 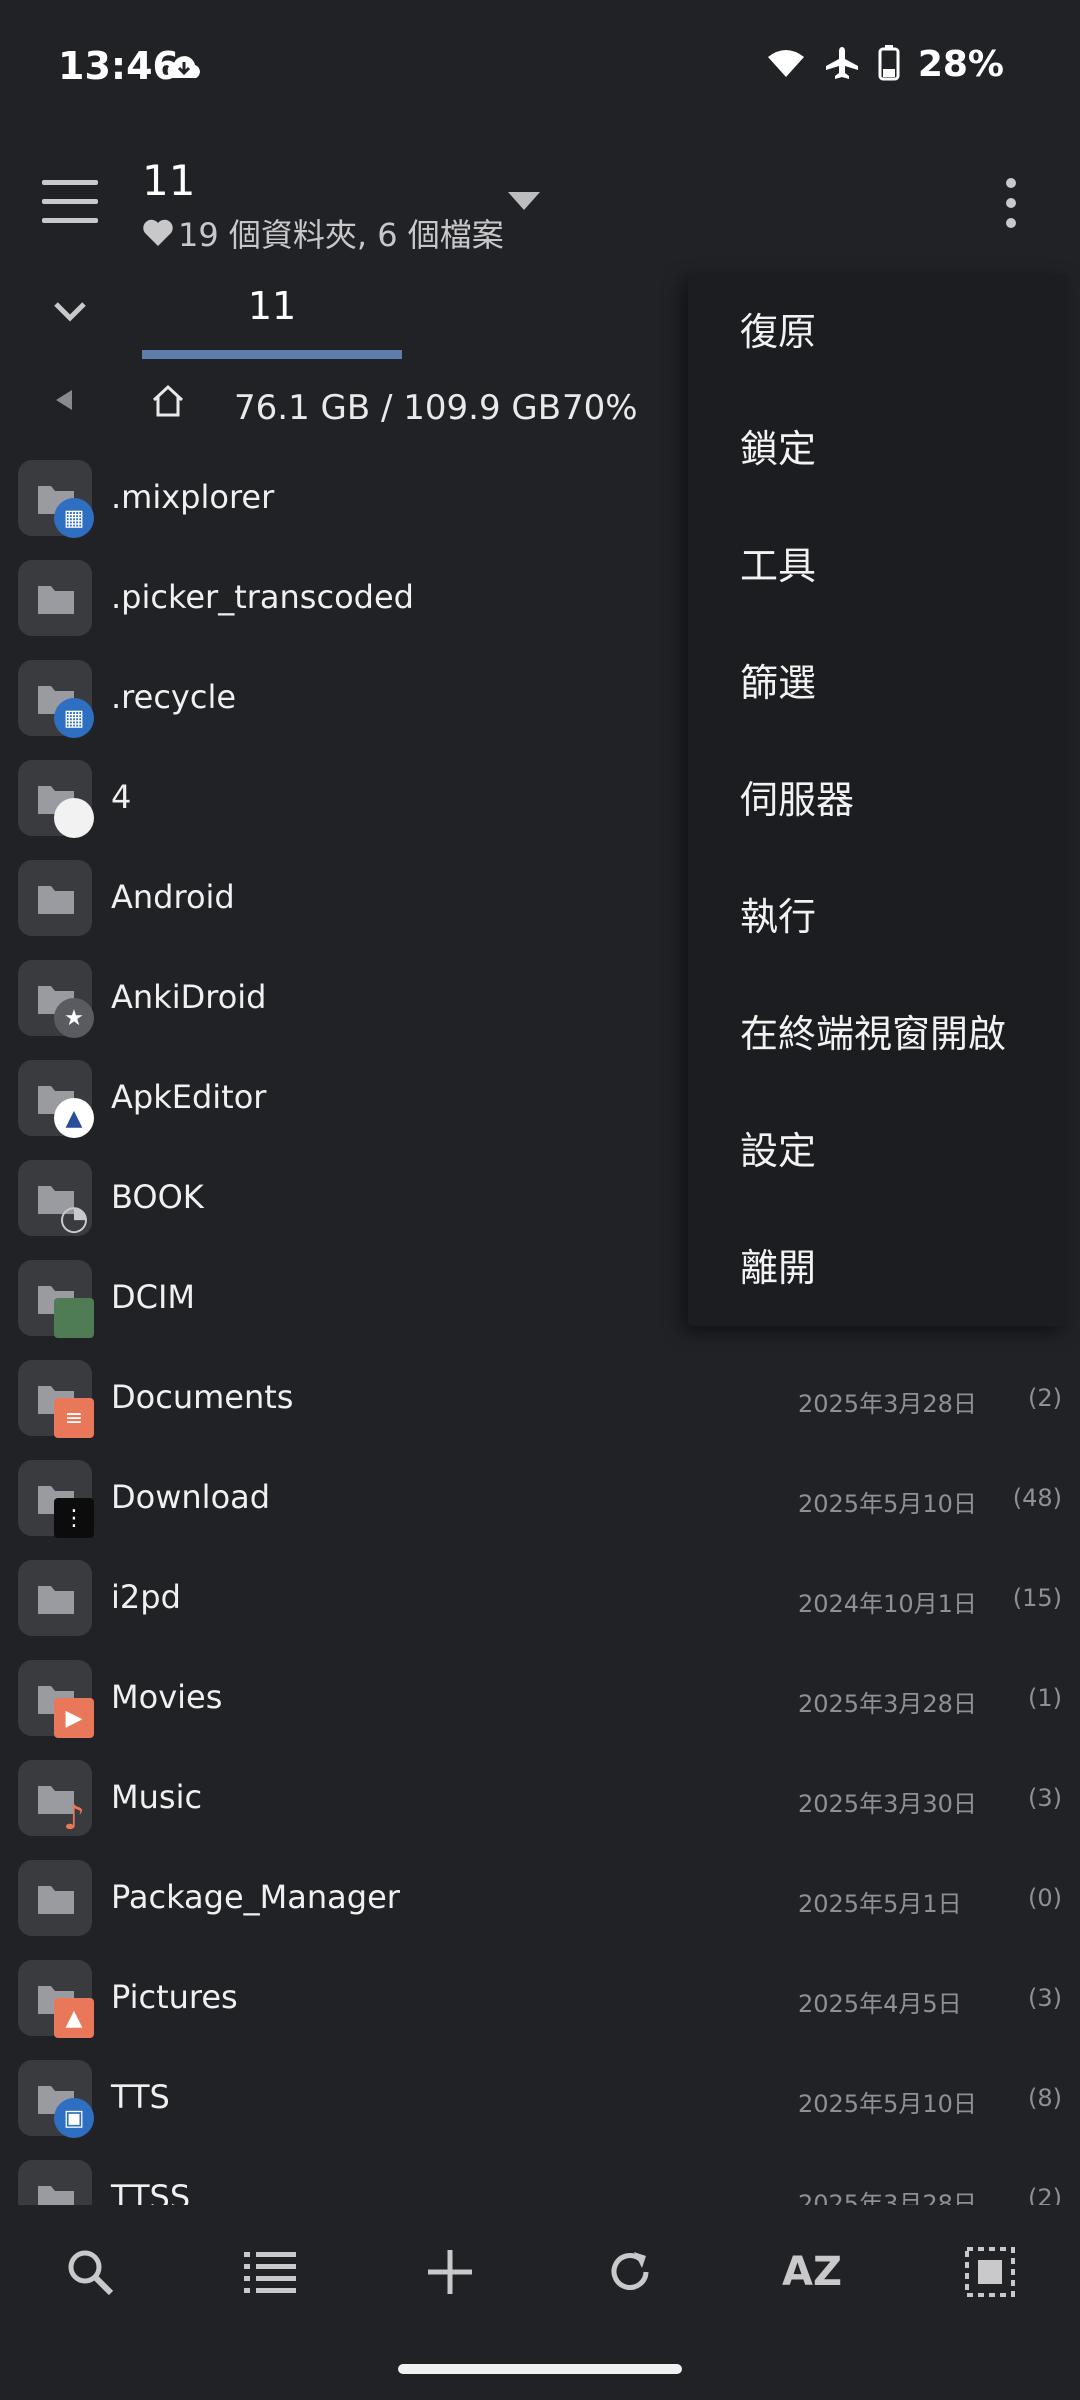 I want to click on file-row: ▣ TTS 2025年5月10日 (8), so click(x=540, y=2110).